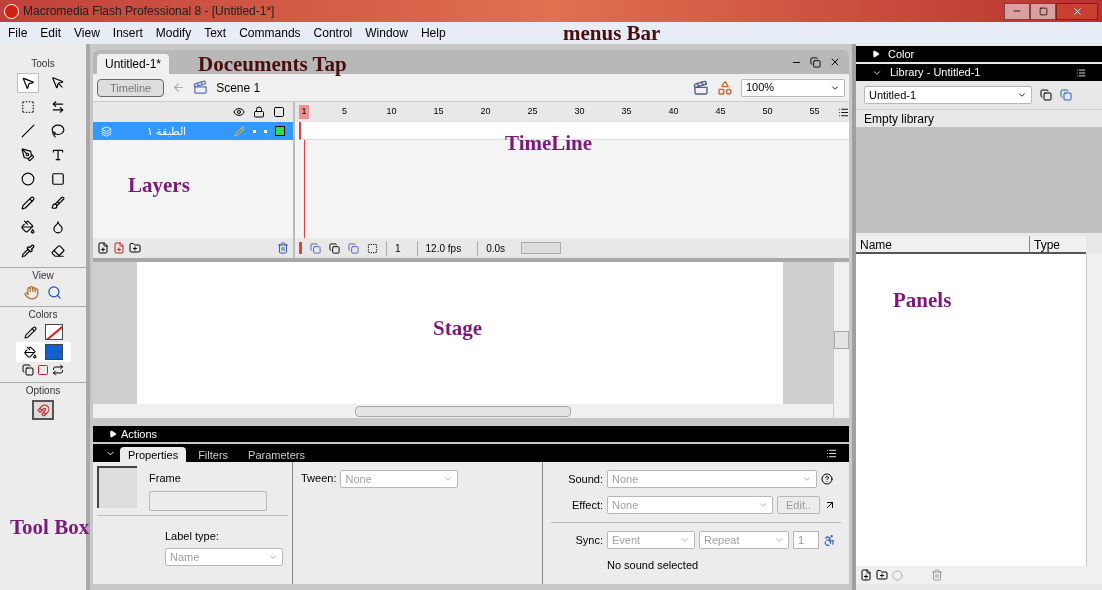 The height and width of the screenshot is (590, 1102). I want to click on library-dropdown: Untitled-1, so click(948, 95).